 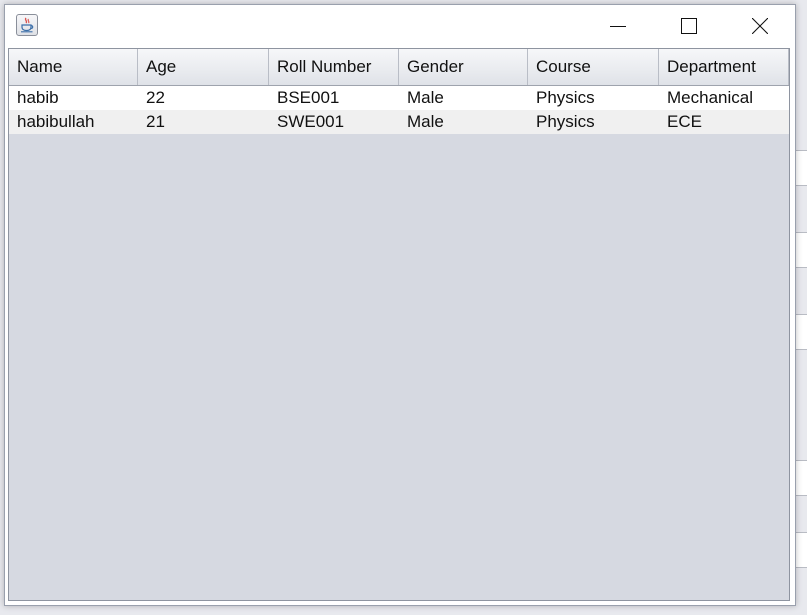 I want to click on maximize-button, so click(x=689, y=26).